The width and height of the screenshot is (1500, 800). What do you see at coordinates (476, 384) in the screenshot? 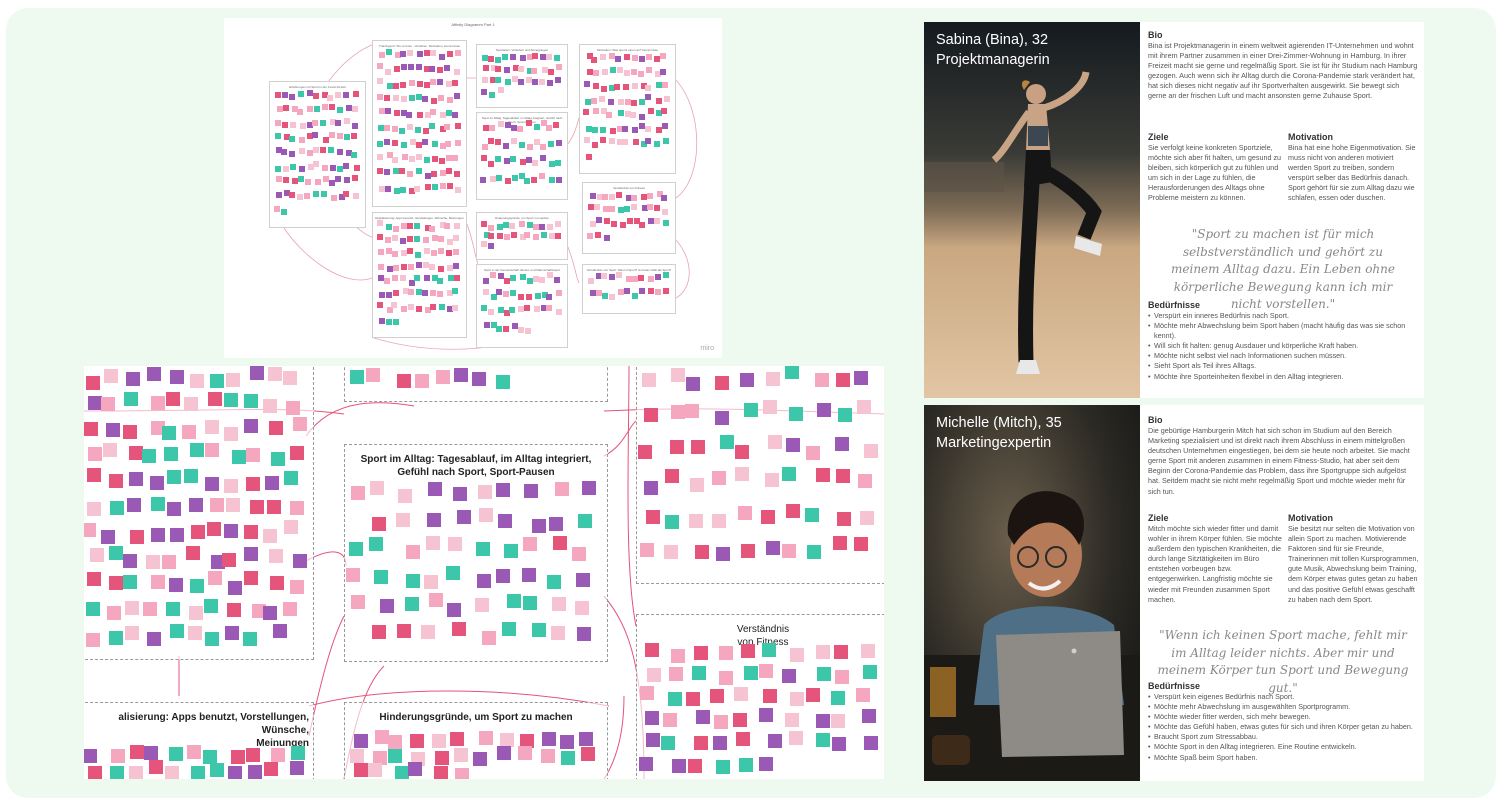
I see `zoom-cluster-topcenter` at bounding box center [476, 384].